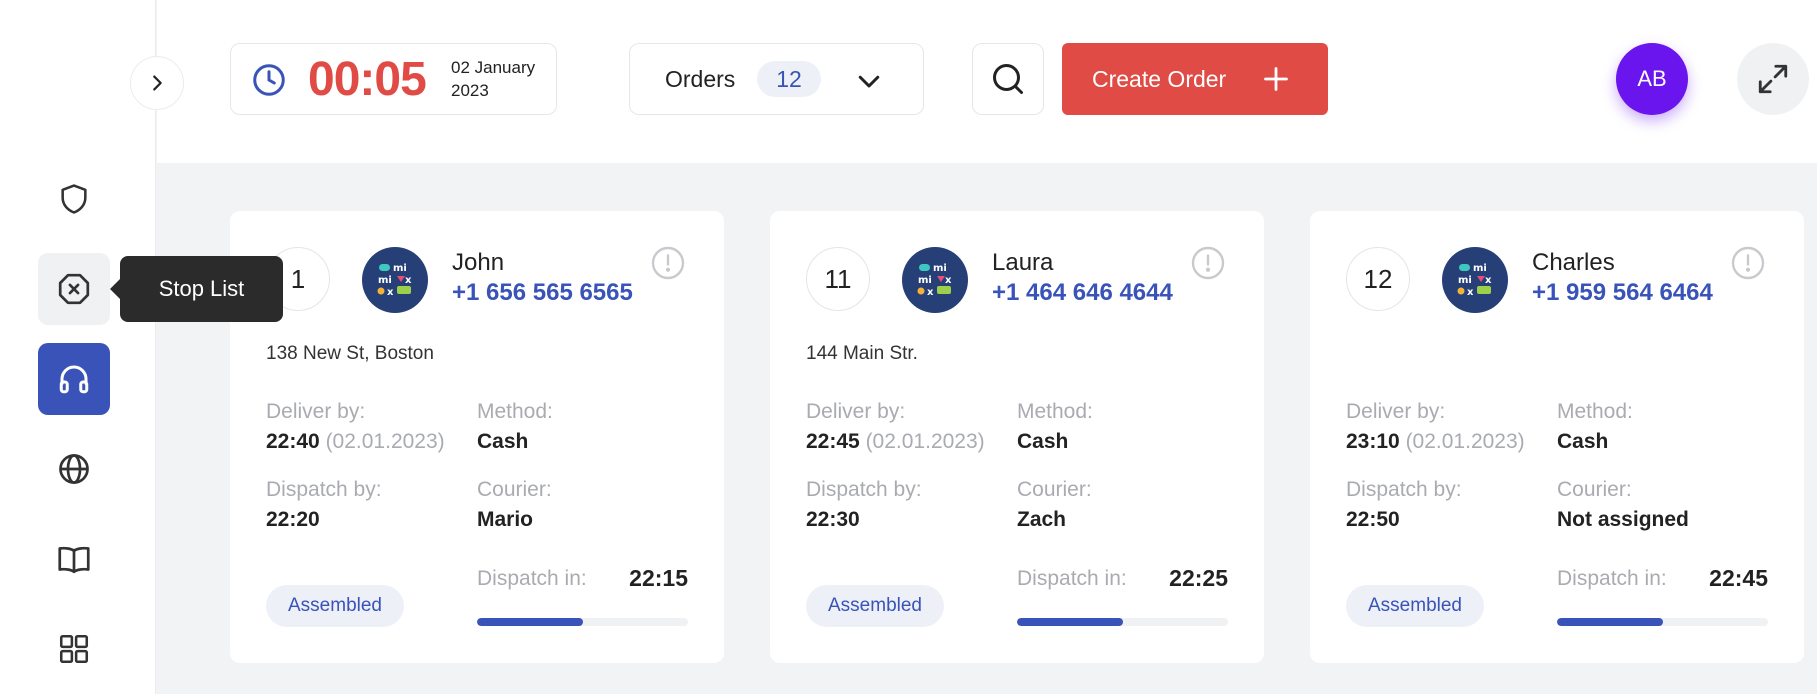  I want to click on sidebar, so click(78, 347).